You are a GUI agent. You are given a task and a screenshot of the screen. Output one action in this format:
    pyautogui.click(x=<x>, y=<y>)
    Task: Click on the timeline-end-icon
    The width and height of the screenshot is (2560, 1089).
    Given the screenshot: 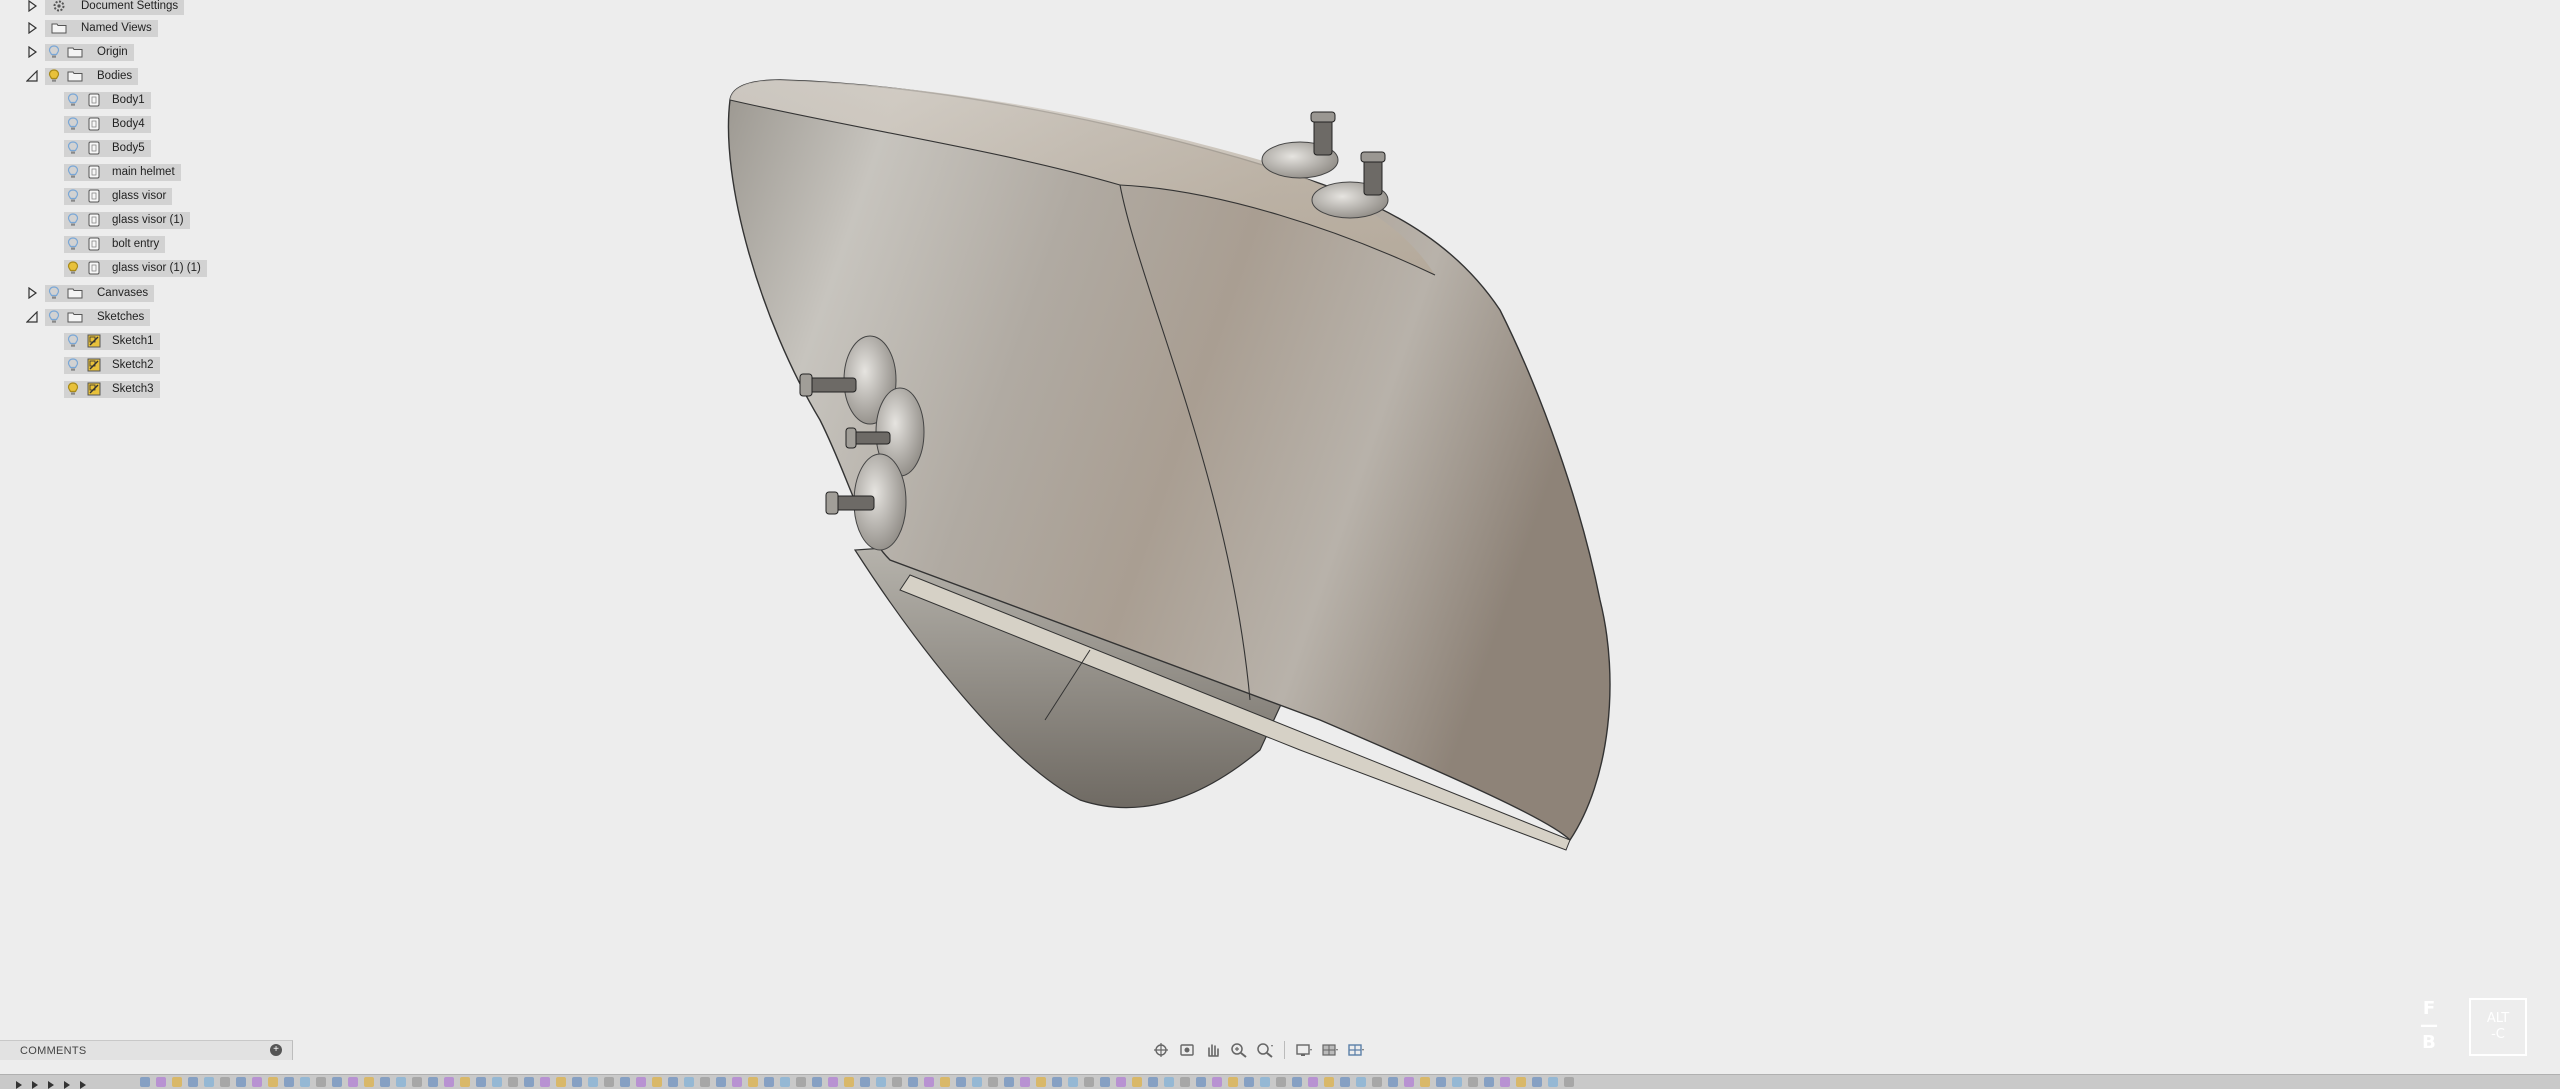 What is the action you would take?
    pyautogui.click(x=83, y=1083)
    